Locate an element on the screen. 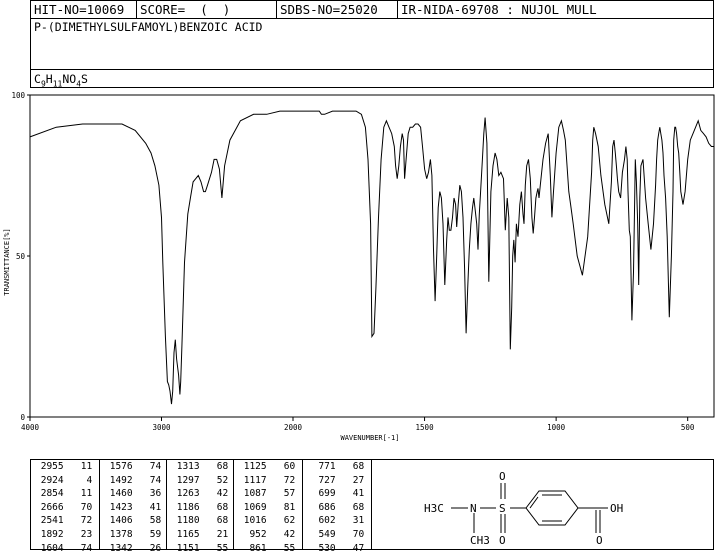  peak-wavenumber: 1151 is located at coordinates (185, 548).